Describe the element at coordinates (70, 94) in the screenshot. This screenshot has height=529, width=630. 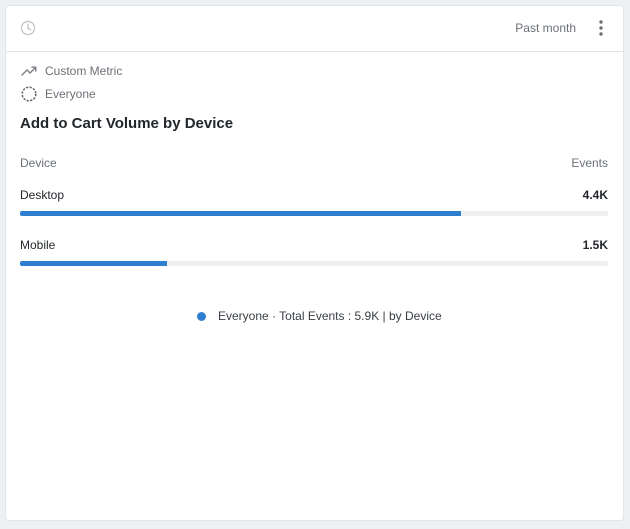
I see `segment-label: Everyone` at that location.